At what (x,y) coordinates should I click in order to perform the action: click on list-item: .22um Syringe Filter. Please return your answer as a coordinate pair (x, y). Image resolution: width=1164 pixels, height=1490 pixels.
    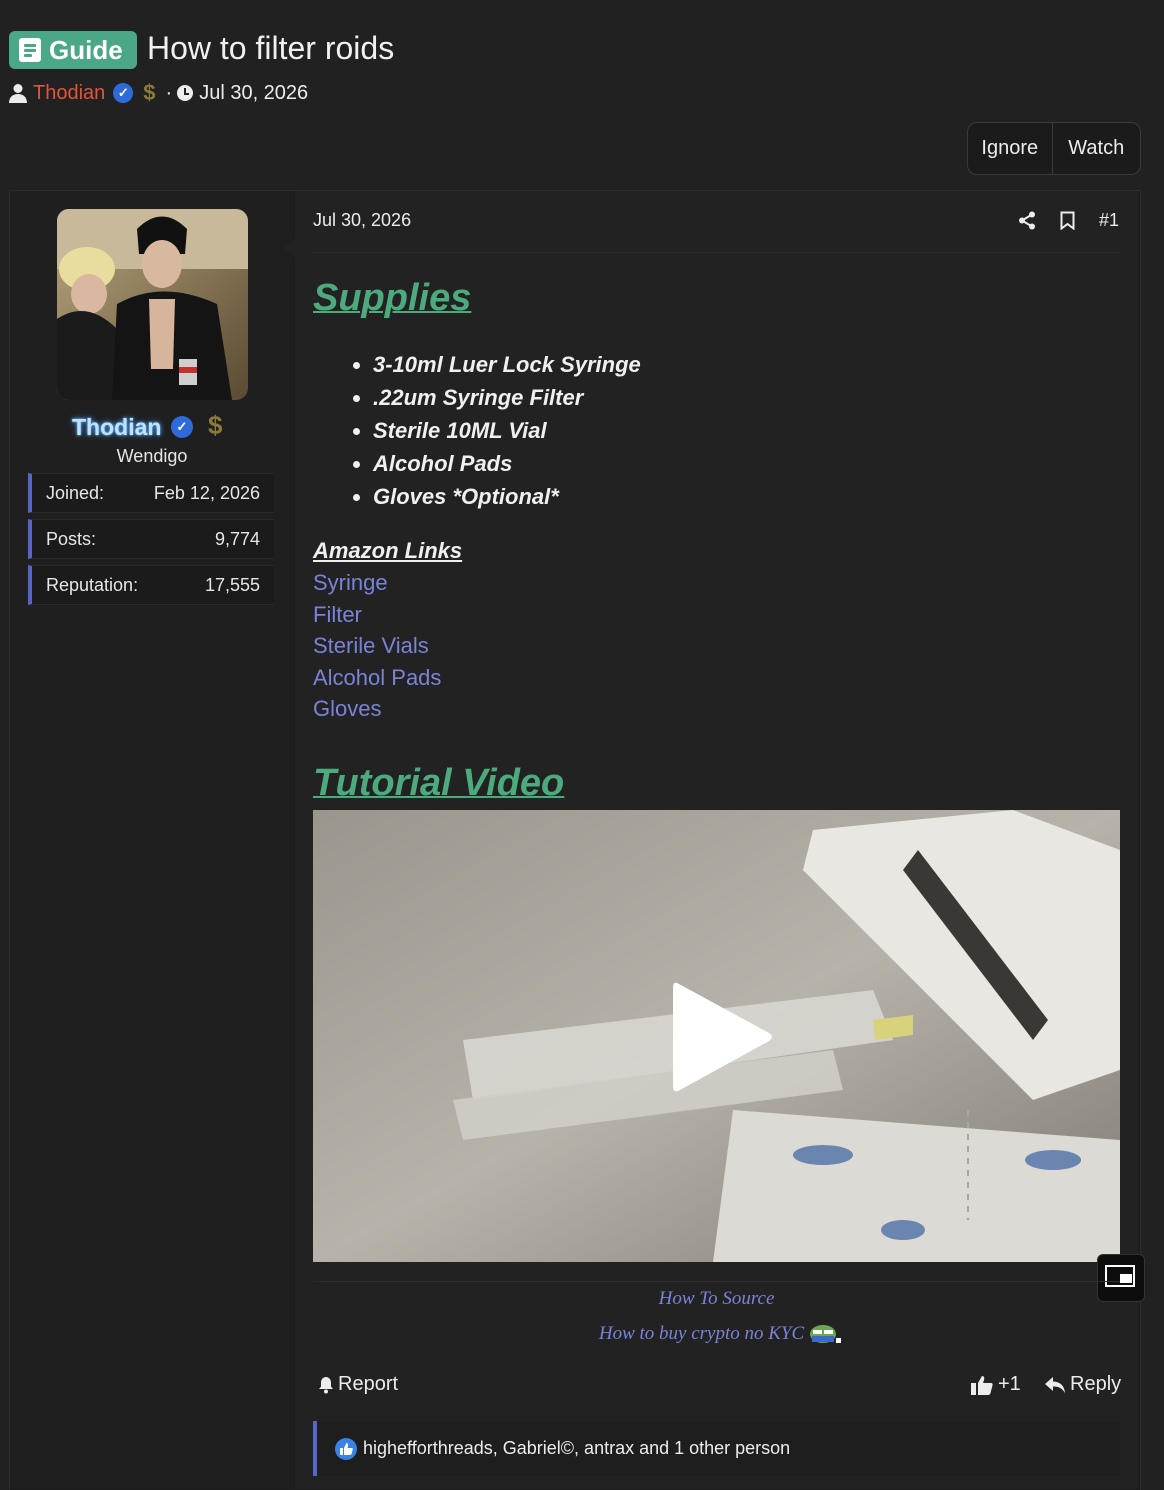
    Looking at the image, I should click on (507, 397).